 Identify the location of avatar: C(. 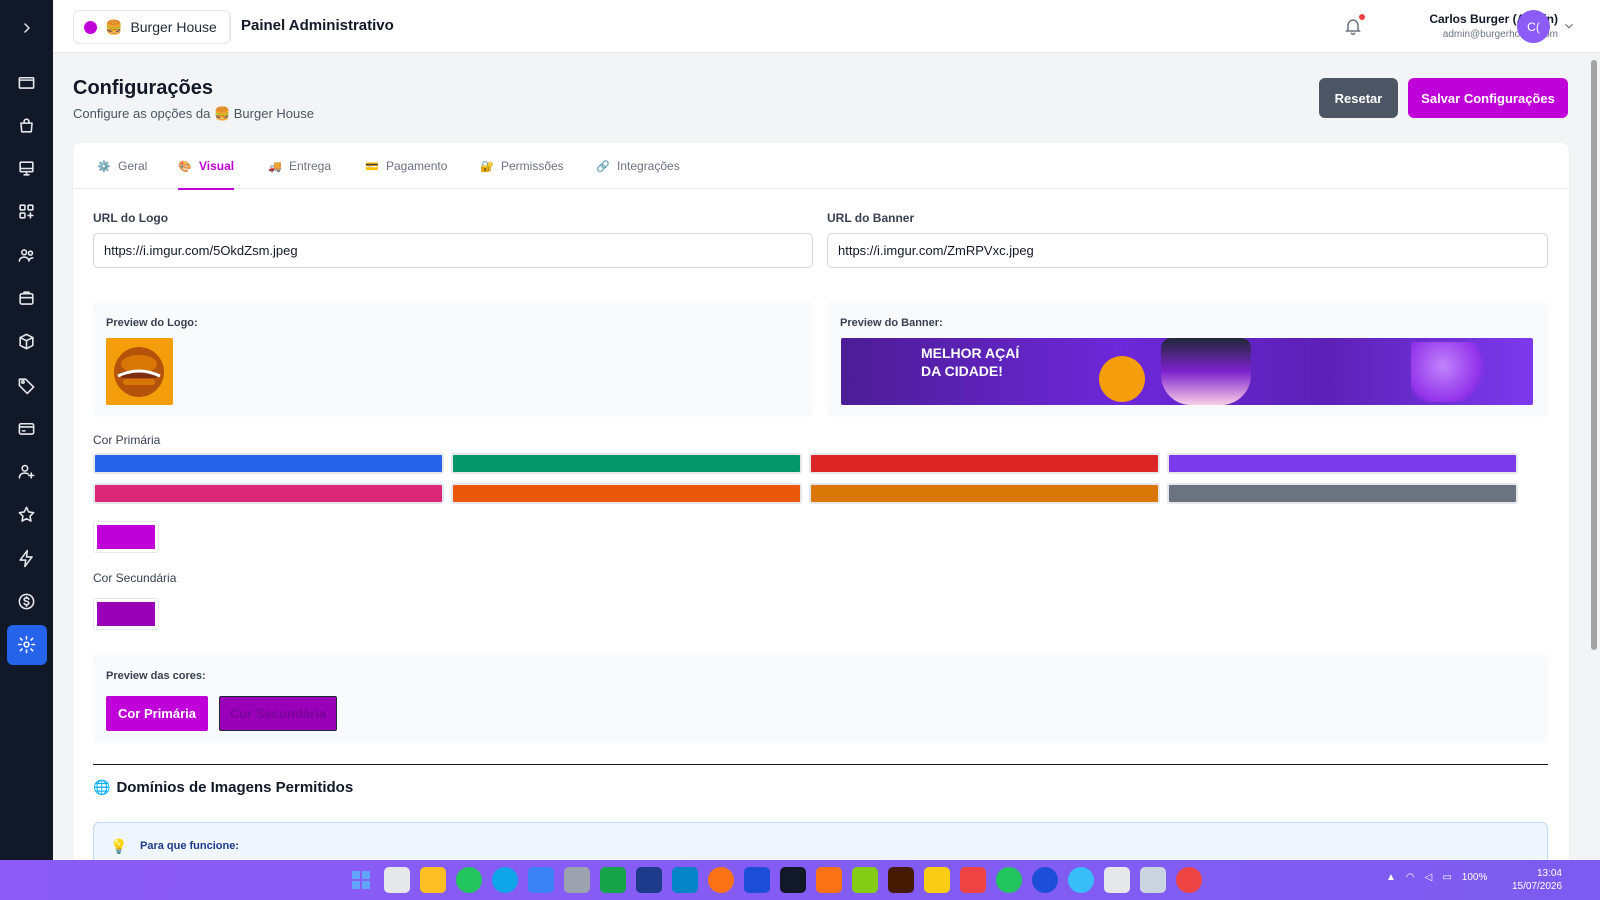
(1533, 26).